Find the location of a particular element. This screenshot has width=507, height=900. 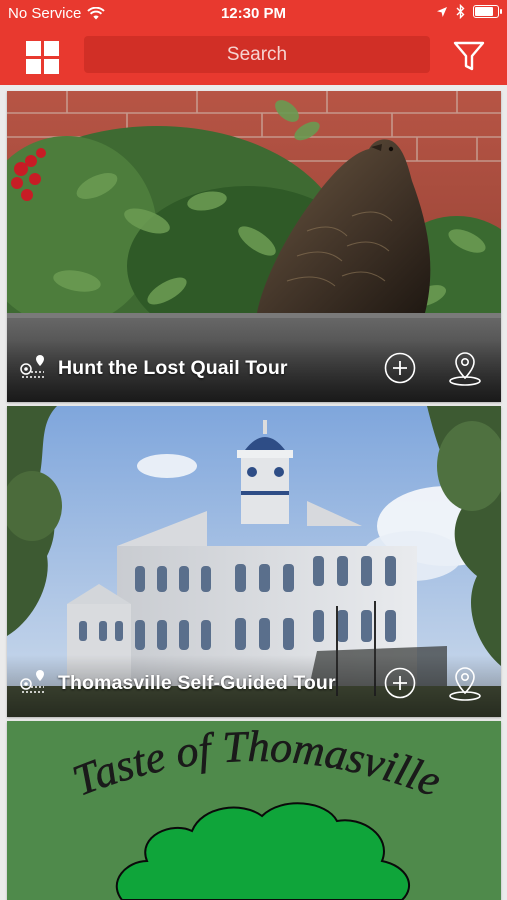

search-input: Search is located at coordinates (257, 54).